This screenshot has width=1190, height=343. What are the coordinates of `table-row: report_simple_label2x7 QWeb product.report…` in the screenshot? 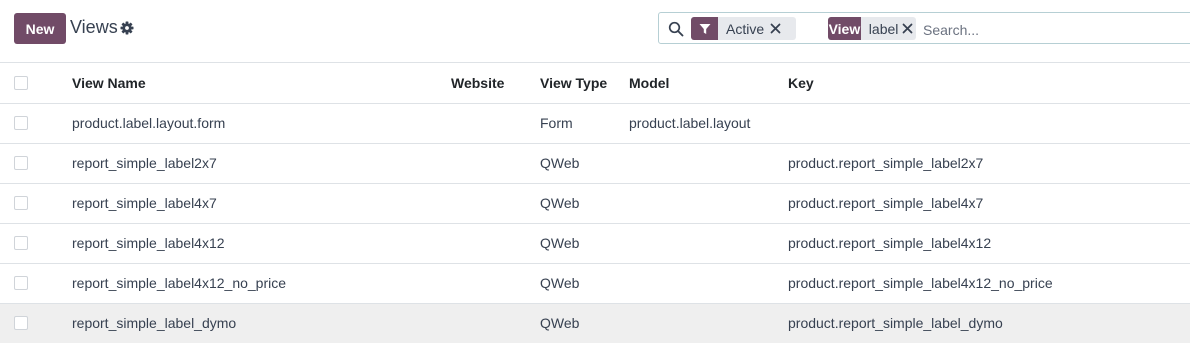 It's located at (595, 163).